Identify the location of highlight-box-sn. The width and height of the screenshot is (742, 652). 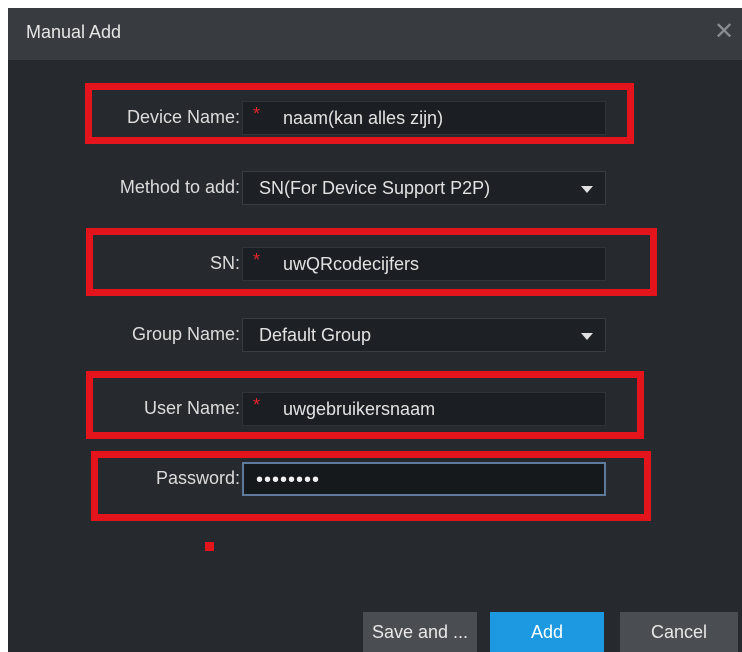
(371, 262).